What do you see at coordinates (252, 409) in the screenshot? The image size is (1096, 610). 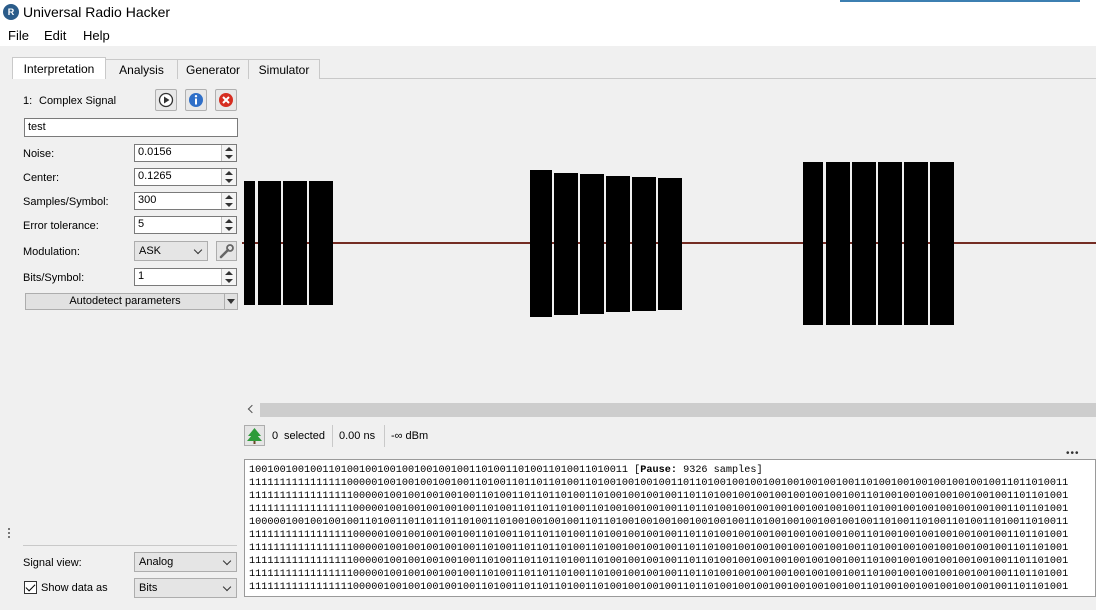 I see `chevron-left-icon` at bounding box center [252, 409].